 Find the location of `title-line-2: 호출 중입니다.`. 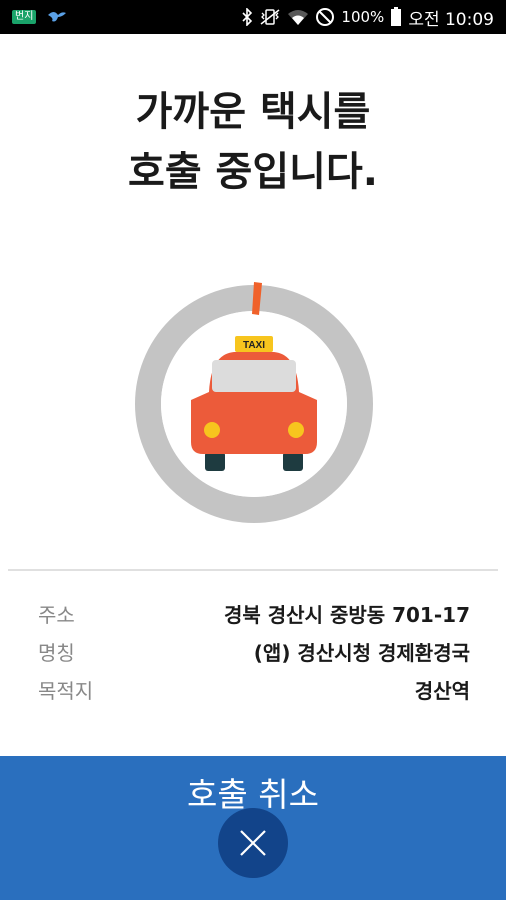

title-line-2: 호출 중입니다. is located at coordinates (253, 172).